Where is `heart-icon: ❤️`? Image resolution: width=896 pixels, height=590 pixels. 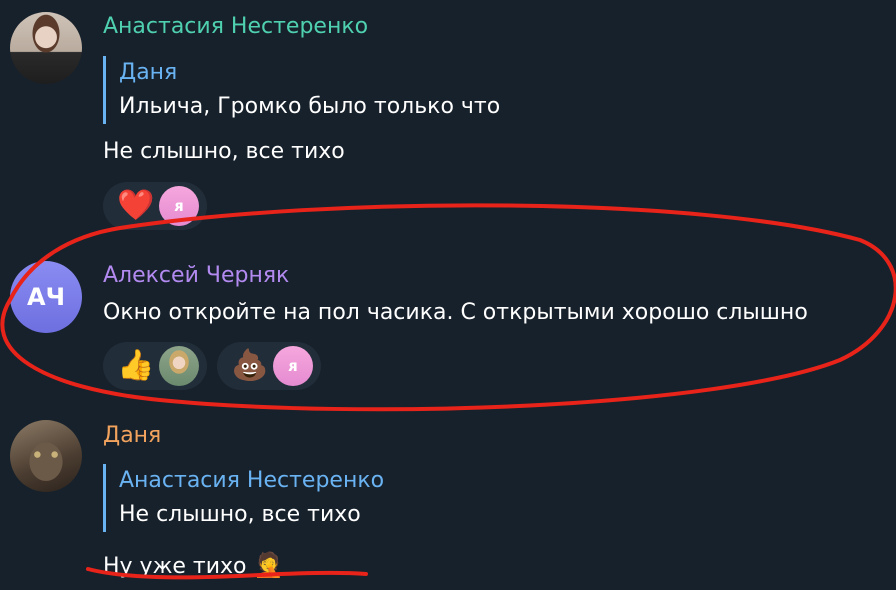 heart-icon: ❤️ is located at coordinates (136, 205).